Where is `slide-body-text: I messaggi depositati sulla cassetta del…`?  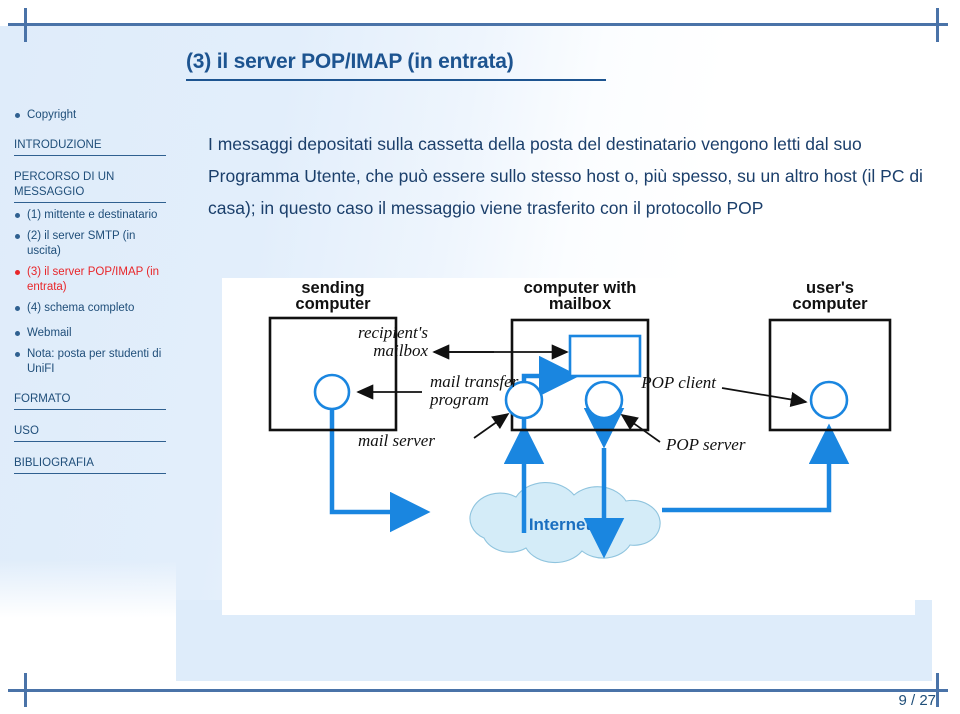 slide-body-text: I messaggi depositati sulla cassetta del… is located at coordinates (565, 175).